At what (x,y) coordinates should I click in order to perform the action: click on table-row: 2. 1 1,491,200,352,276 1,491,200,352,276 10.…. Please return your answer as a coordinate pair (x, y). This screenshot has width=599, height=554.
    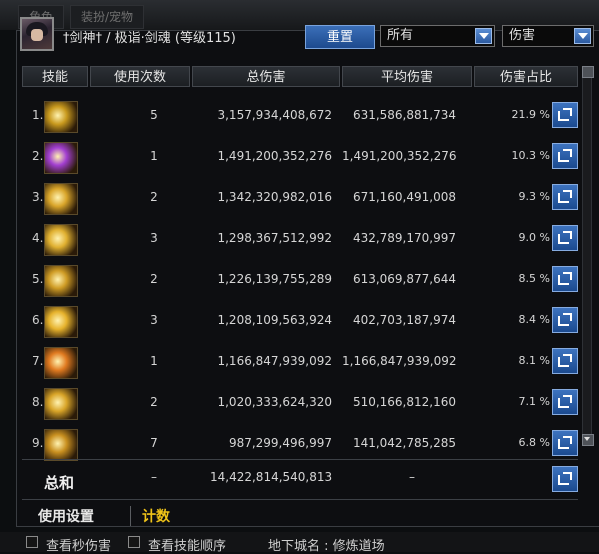
    Looking at the image, I should click on (300, 157).